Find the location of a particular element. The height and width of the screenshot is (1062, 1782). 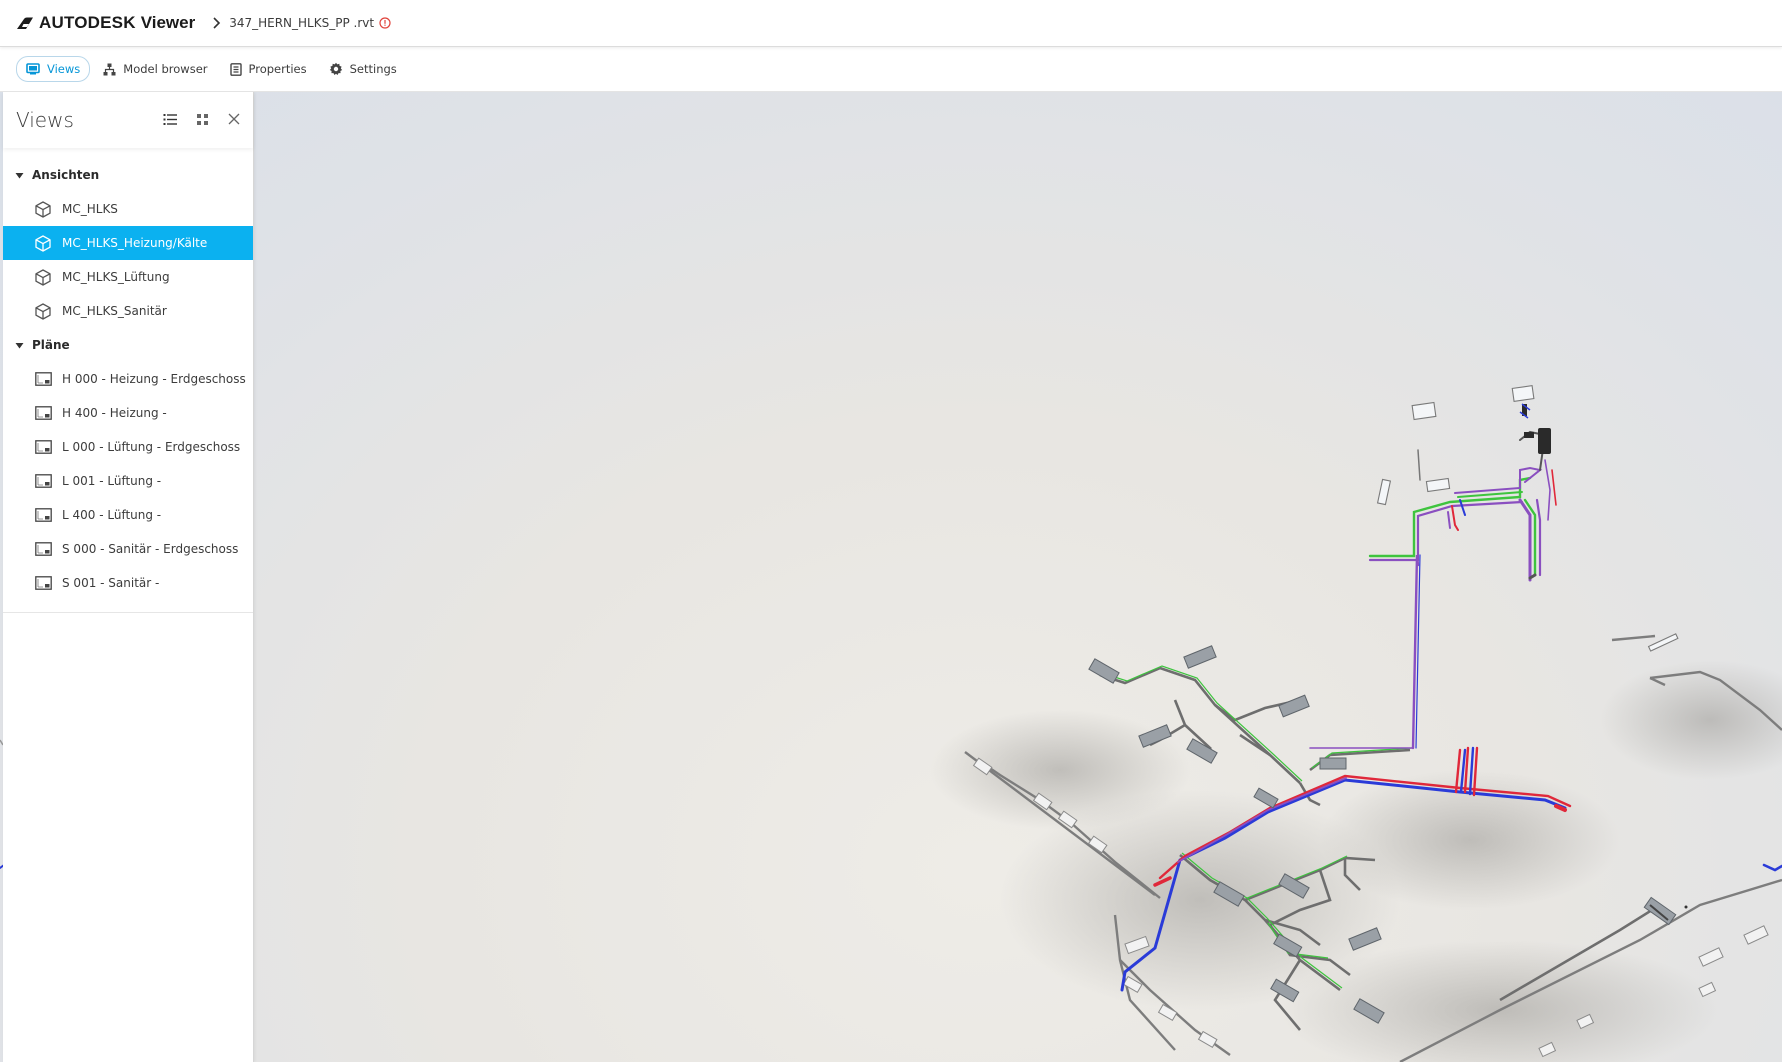

sheet-item-s000: S 000 - Sanitär - Erdgeschoss is located at coordinates (128, 549).